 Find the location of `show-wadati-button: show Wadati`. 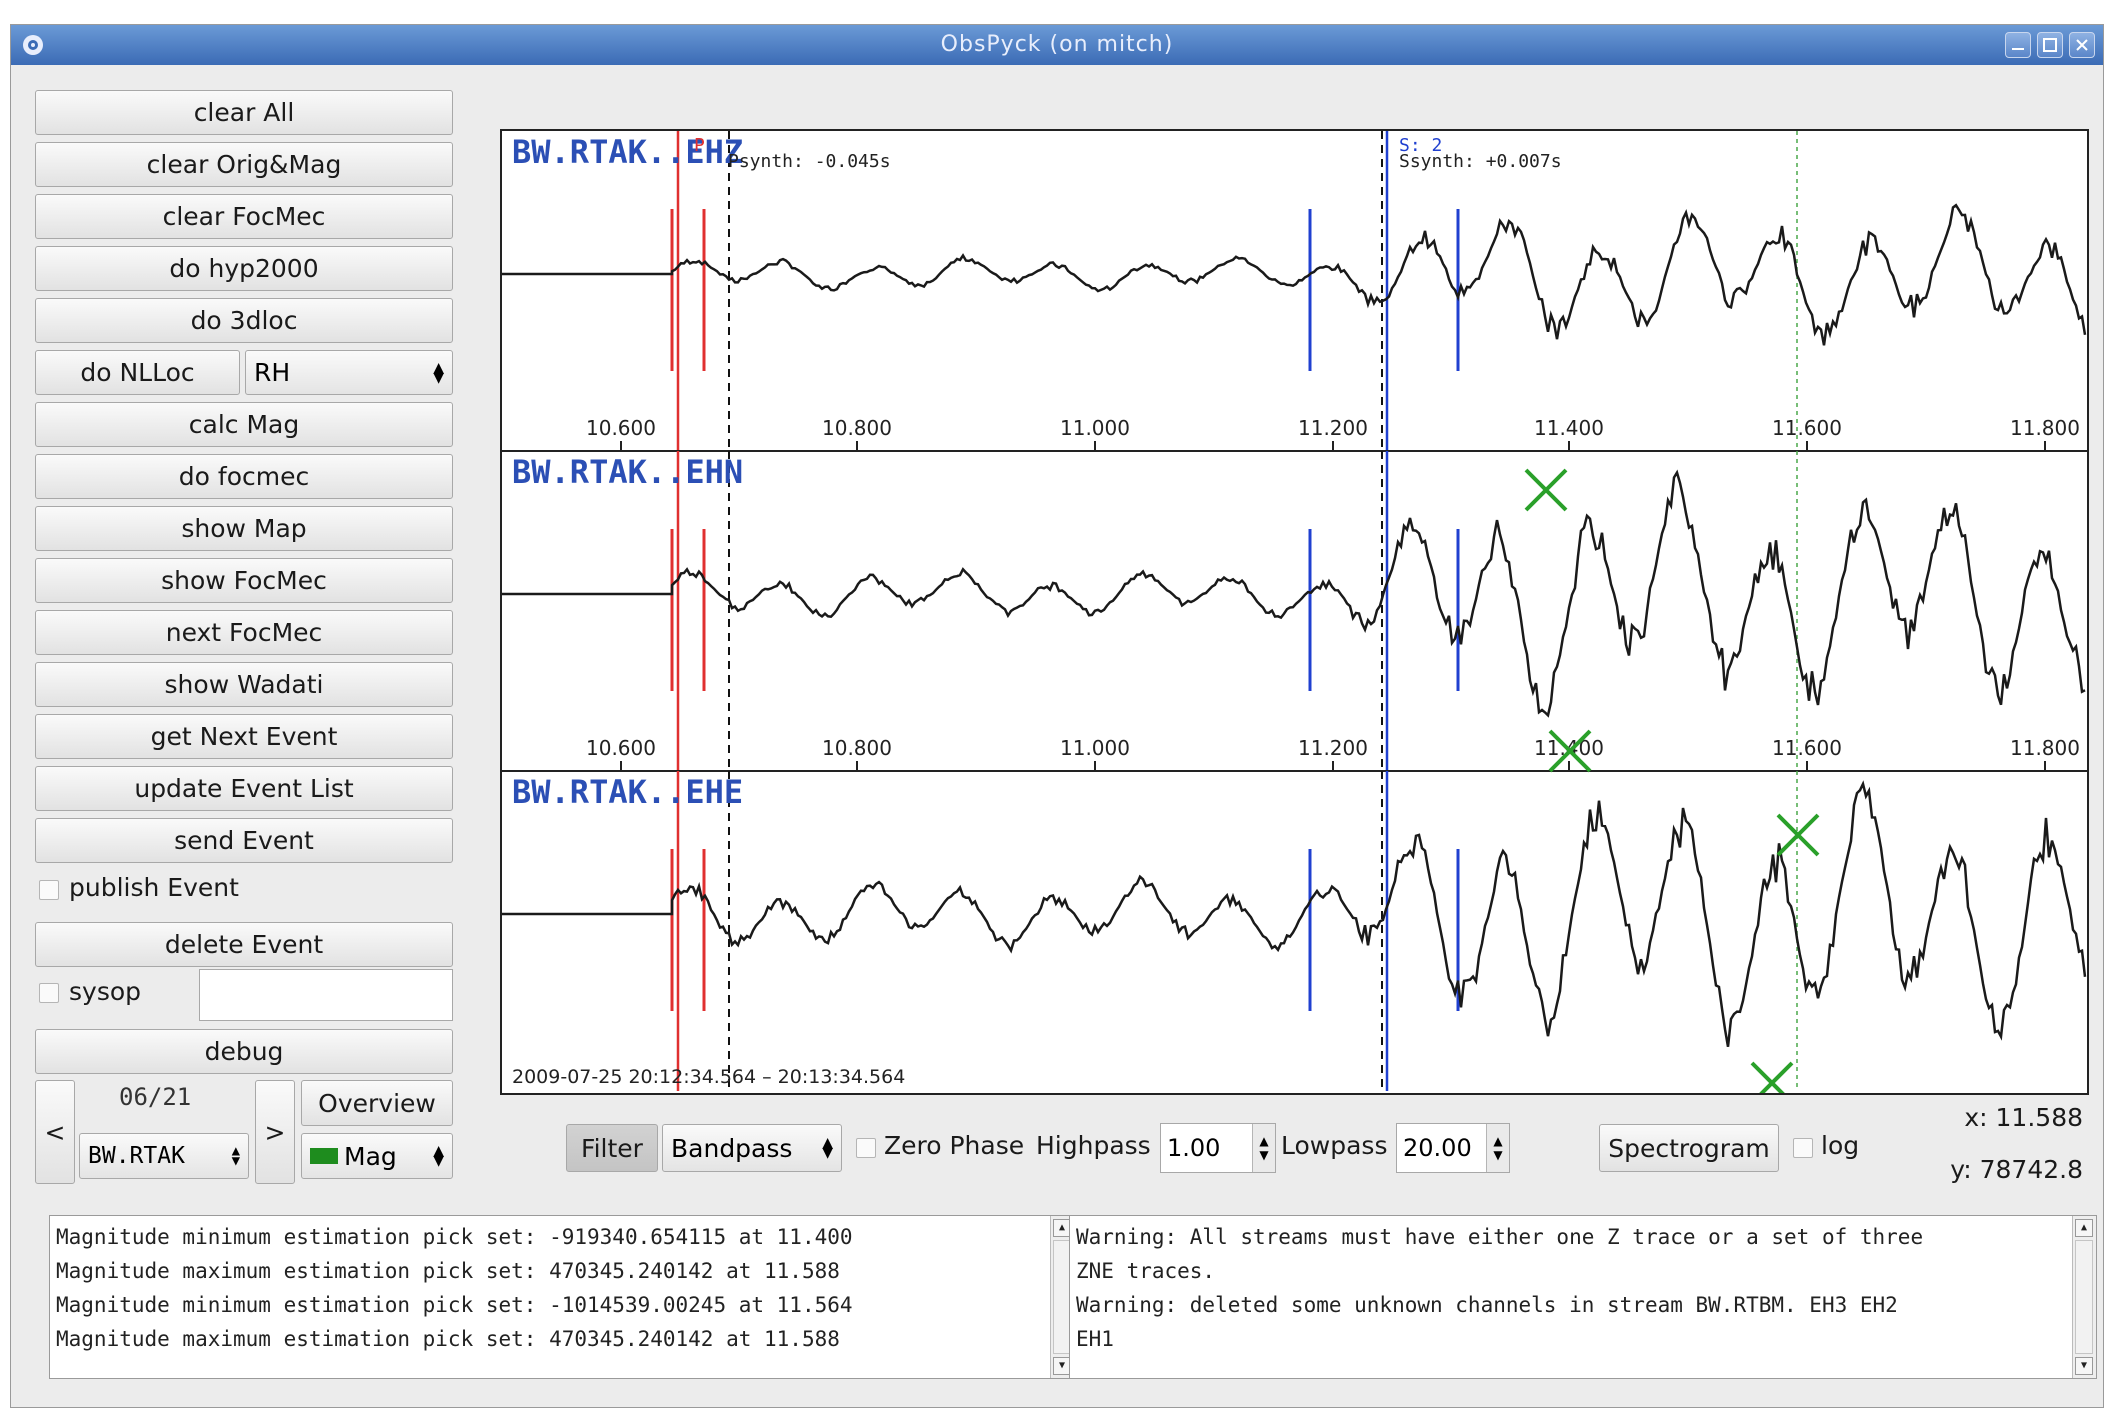

show-wadati-button: show Wadati is located at coordinates (244, 684).